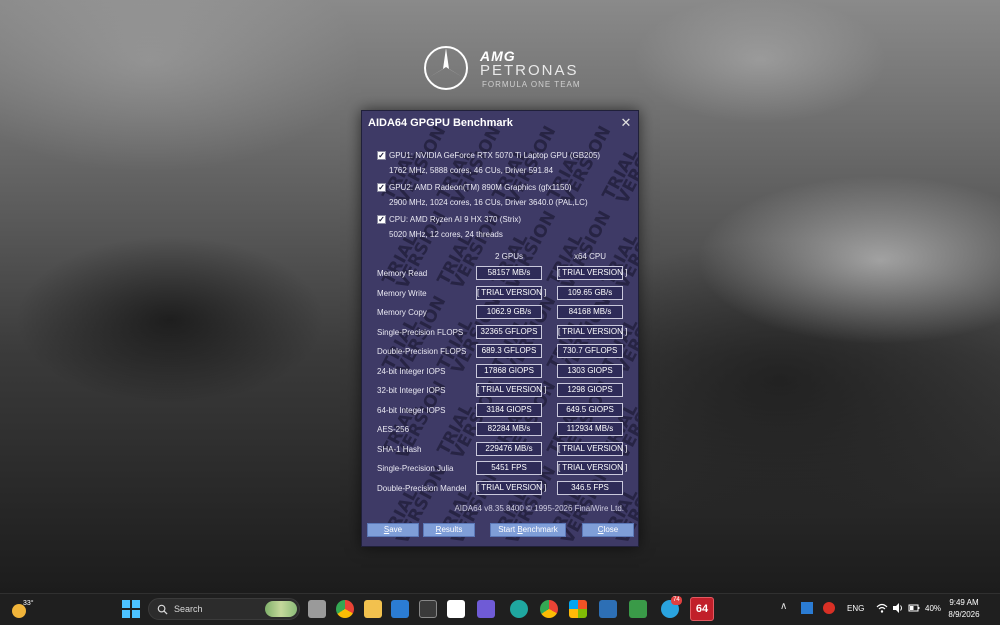  What do you see at coordinates (456, 609) in the screenshot?
I see `arc-icon` at bounding box center [456, 609].